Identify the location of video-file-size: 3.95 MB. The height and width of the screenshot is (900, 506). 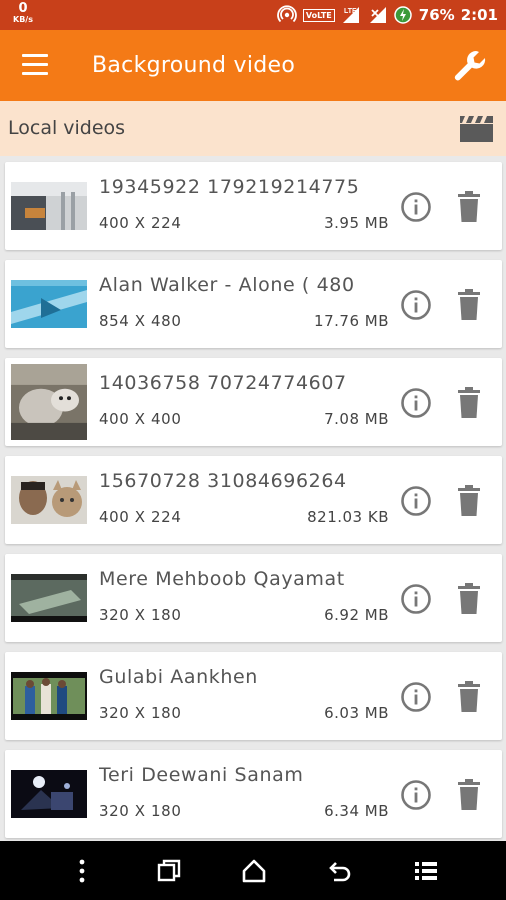
(356, 223).